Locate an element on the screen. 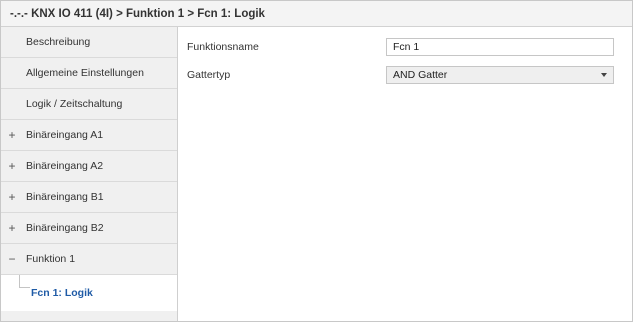  gate-type-label: Gattertyp is located at coordinates (209, 75).